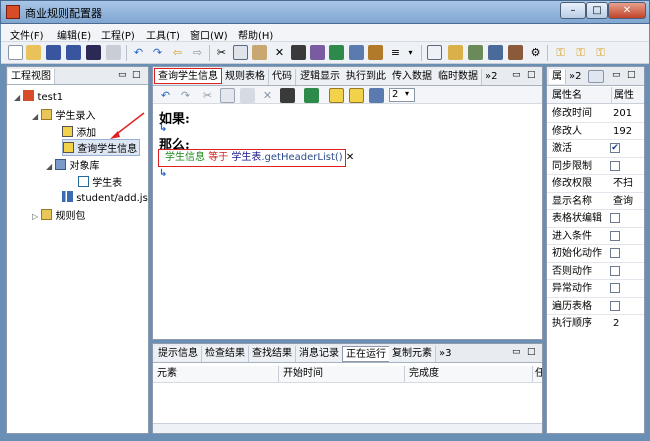  Describe the element at coordinates (615, 148) in the screenshot. I see `property-checkbox-checked: ✔` at that location.